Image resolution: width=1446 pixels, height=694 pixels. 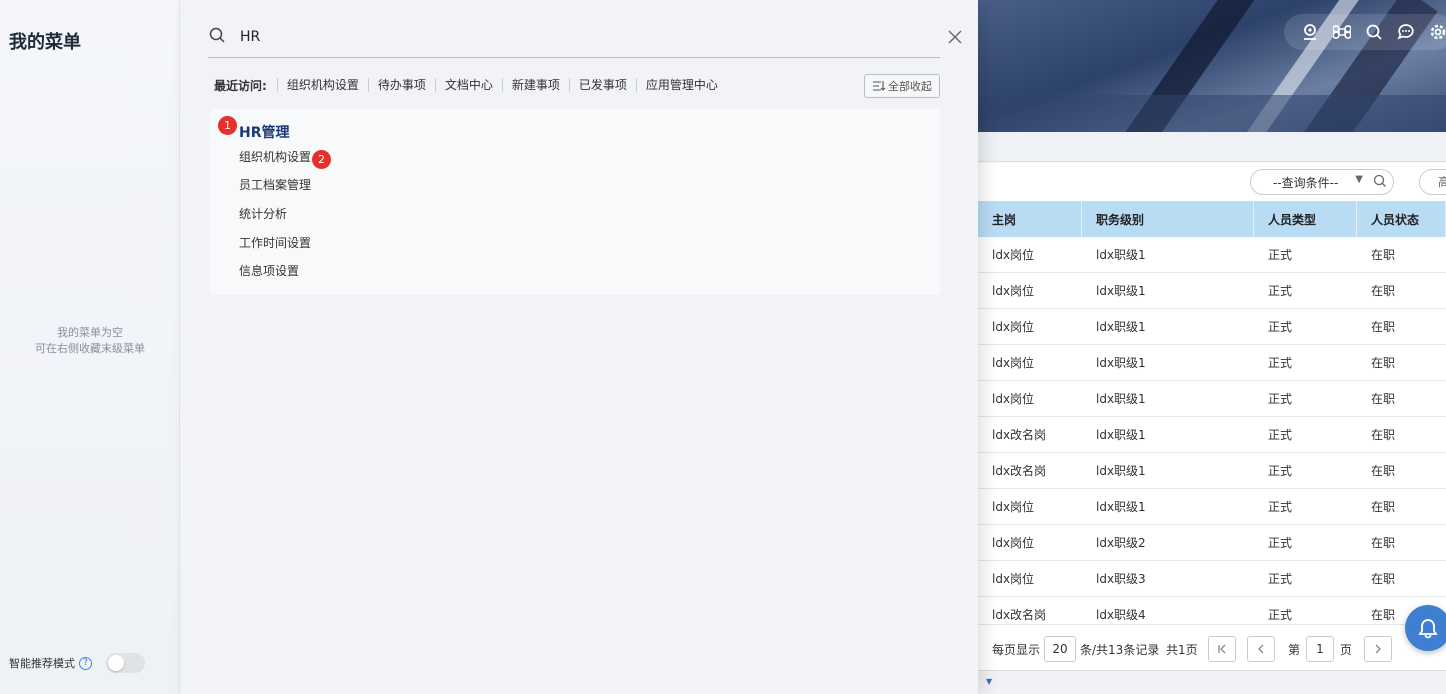 I want to click on step-badge-2: 2, so click(x=321, y=159).